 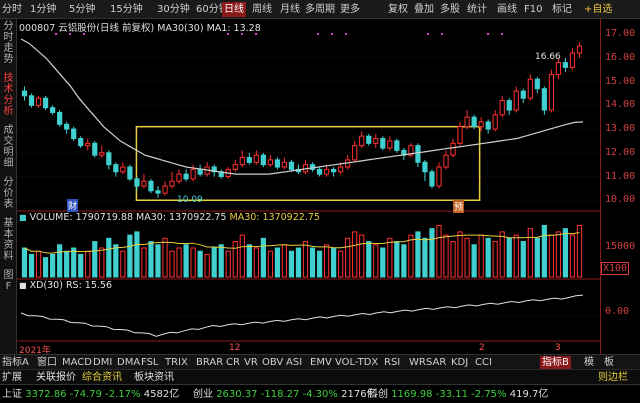 I want to click on indicator-tab-4: DMA, so click(x=128, y=362).